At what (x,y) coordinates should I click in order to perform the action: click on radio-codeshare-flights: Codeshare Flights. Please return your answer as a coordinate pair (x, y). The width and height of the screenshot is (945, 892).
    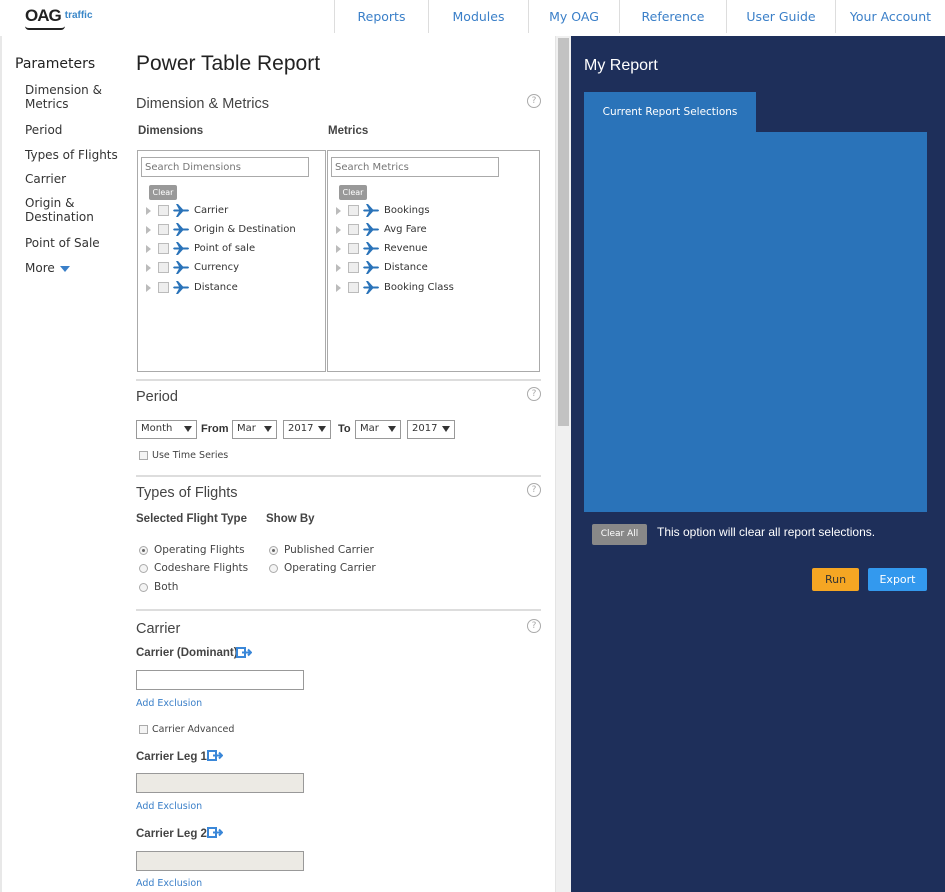
    Looking at the image, I should click on (193, 568).